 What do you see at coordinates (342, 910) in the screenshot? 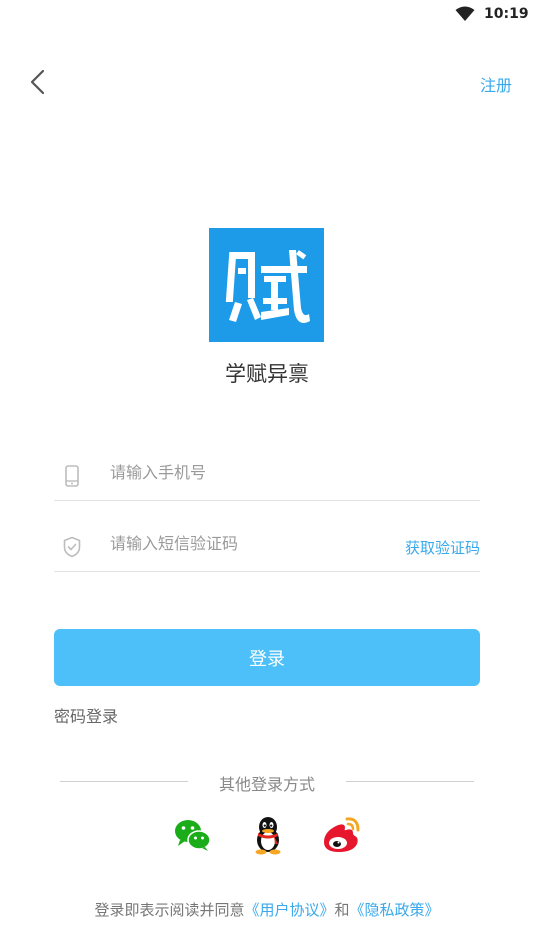
I see `agreement-and: 和` at bounding box center [342, 910].